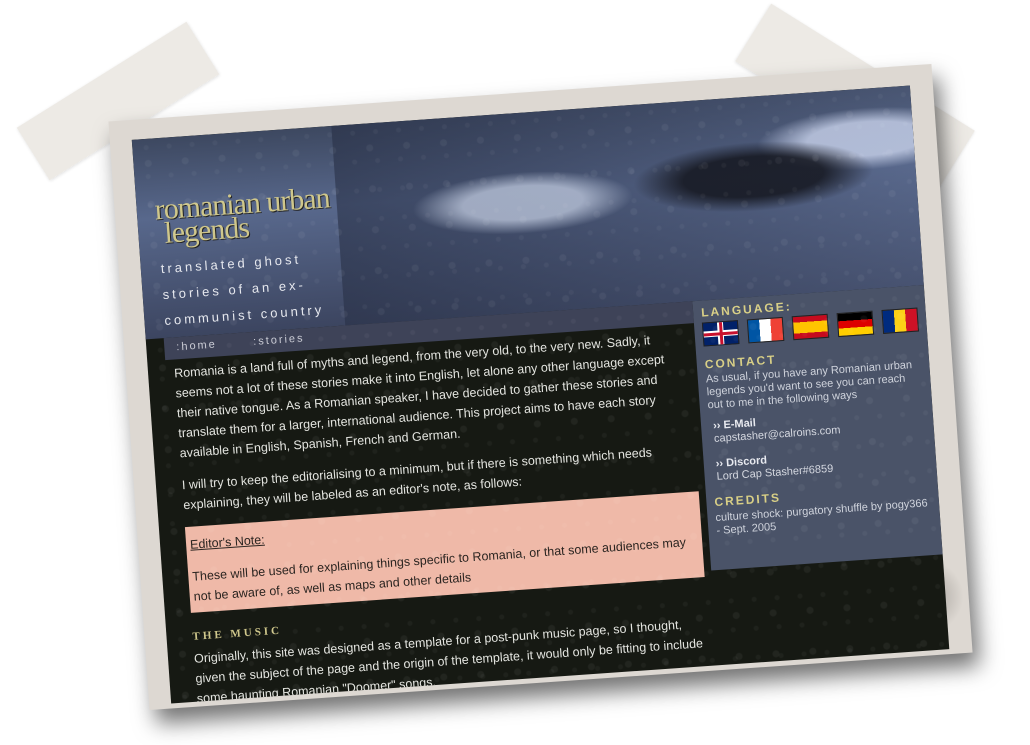 The image size is (1030, 745). I want to click on credits-heading: CREDITS, so click(747, 500).